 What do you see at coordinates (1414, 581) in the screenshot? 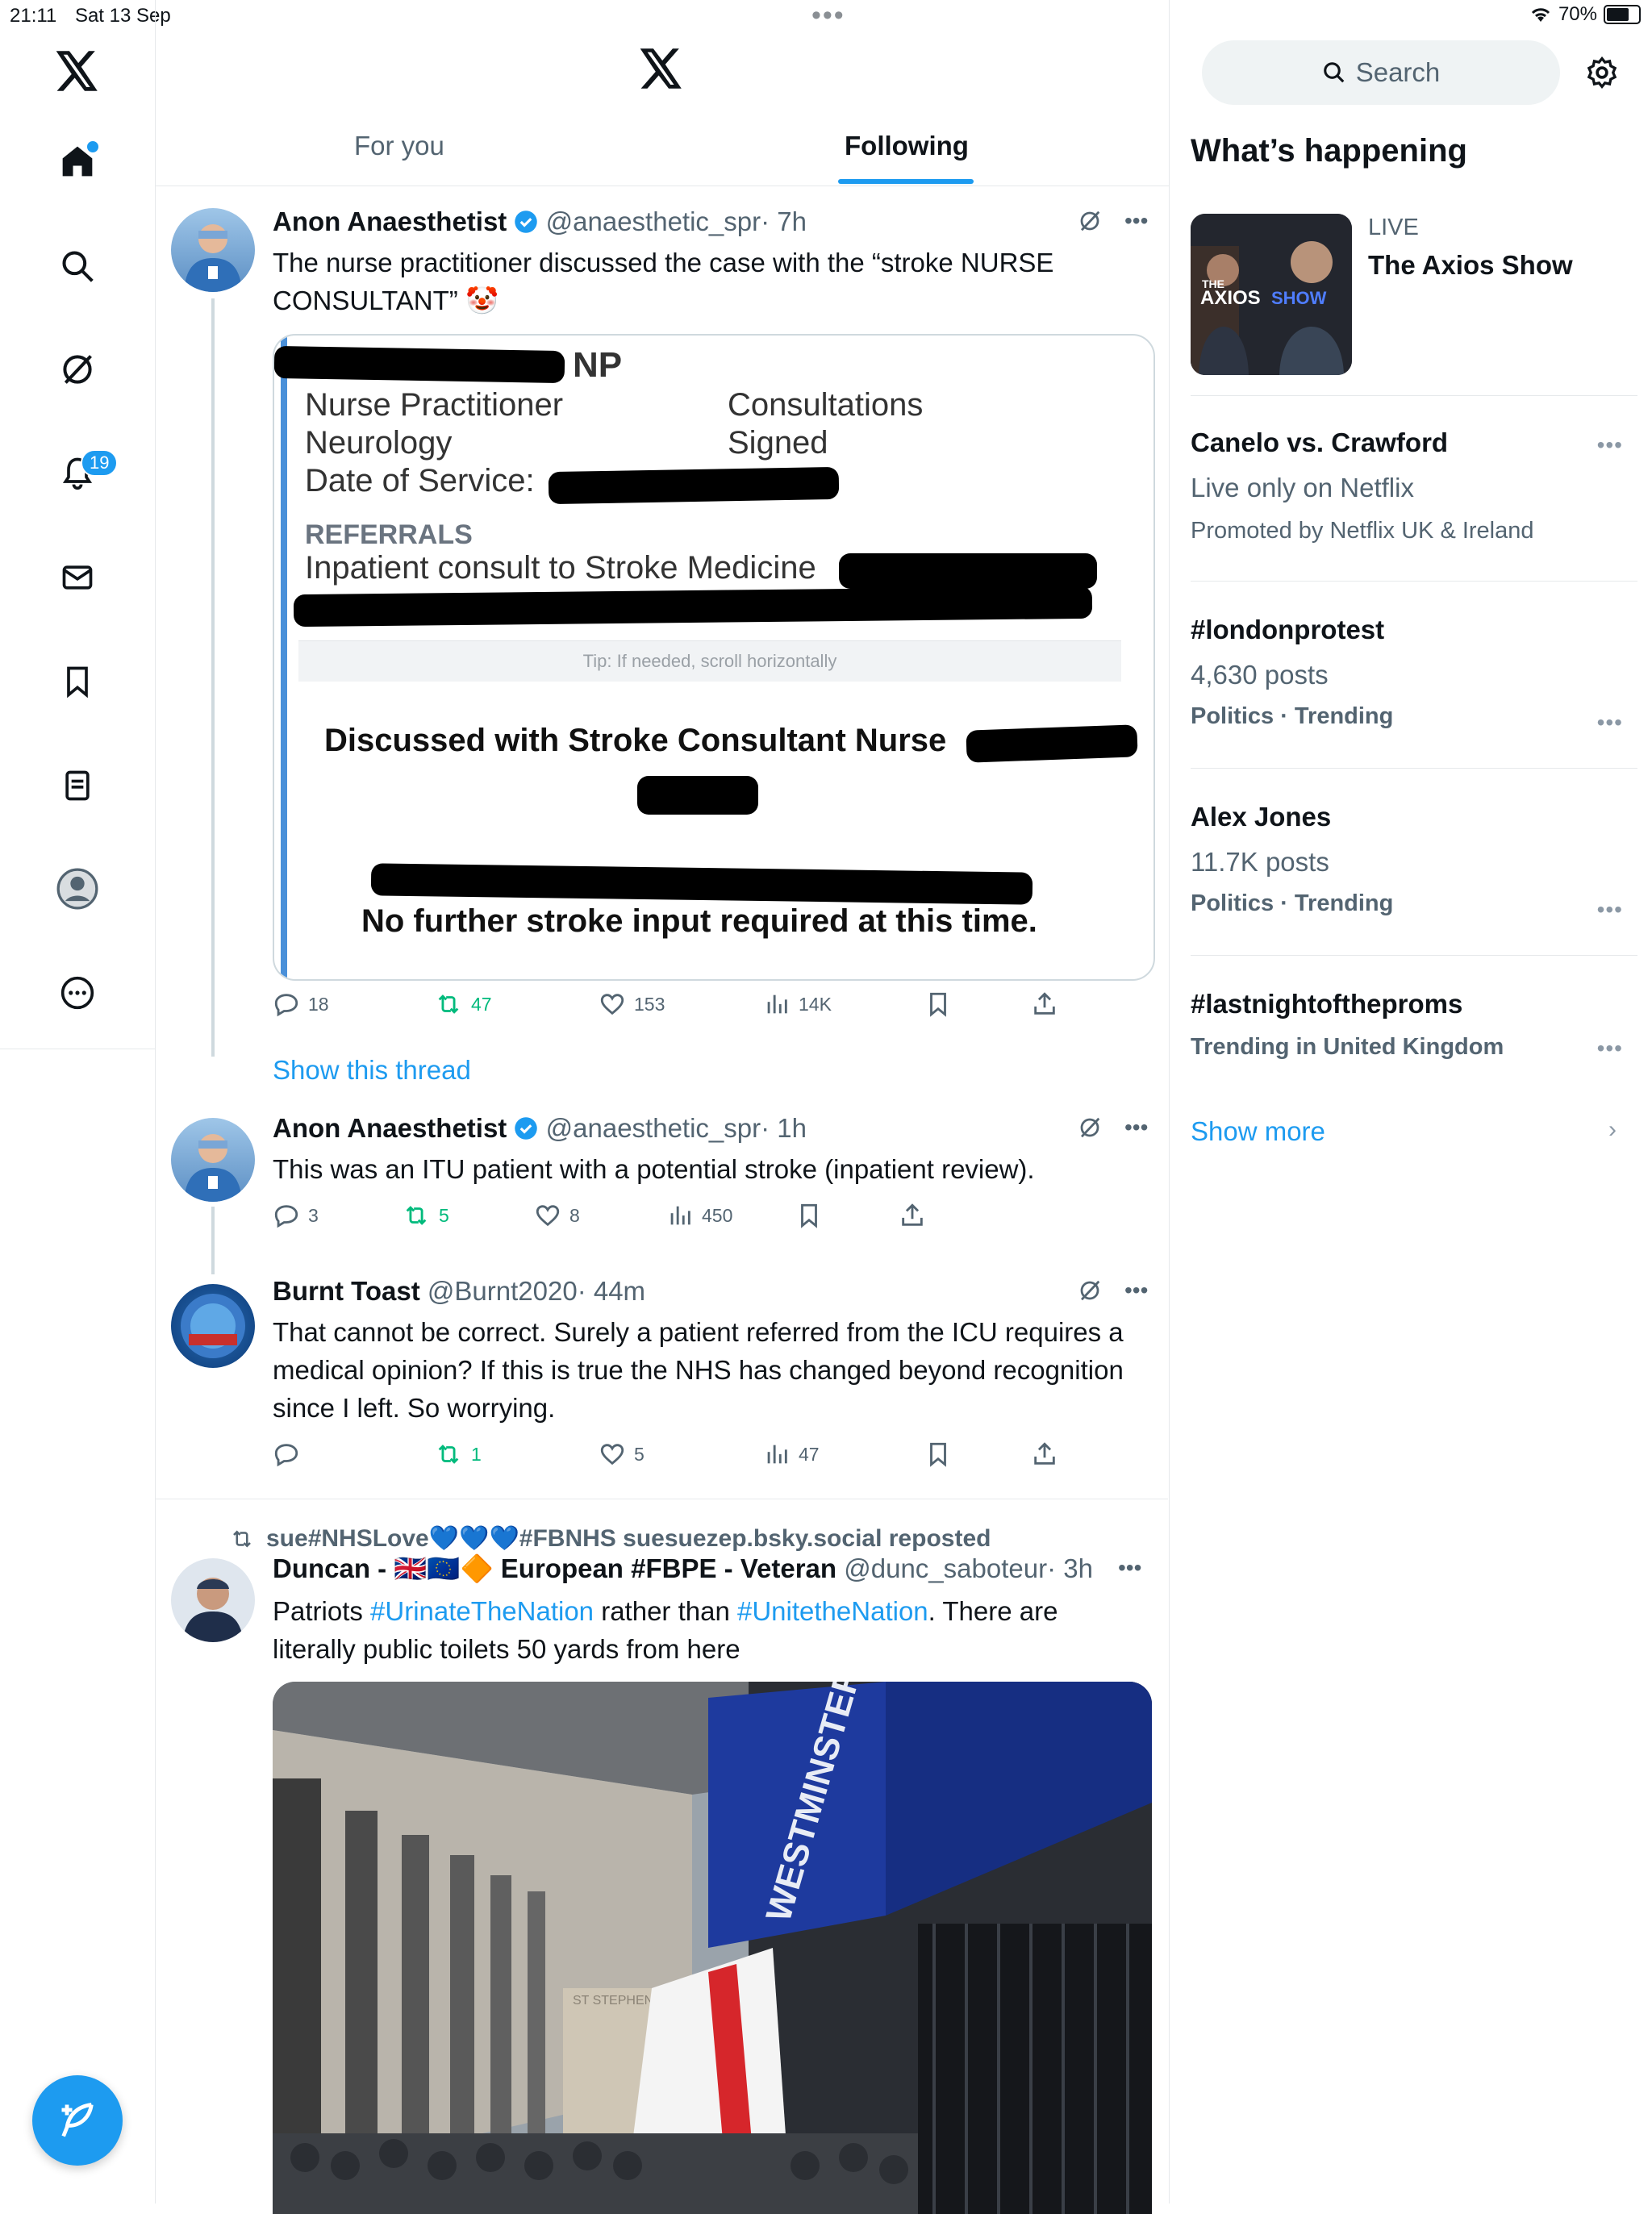
I see `trend-separator` at bounding box center [1414, 581].